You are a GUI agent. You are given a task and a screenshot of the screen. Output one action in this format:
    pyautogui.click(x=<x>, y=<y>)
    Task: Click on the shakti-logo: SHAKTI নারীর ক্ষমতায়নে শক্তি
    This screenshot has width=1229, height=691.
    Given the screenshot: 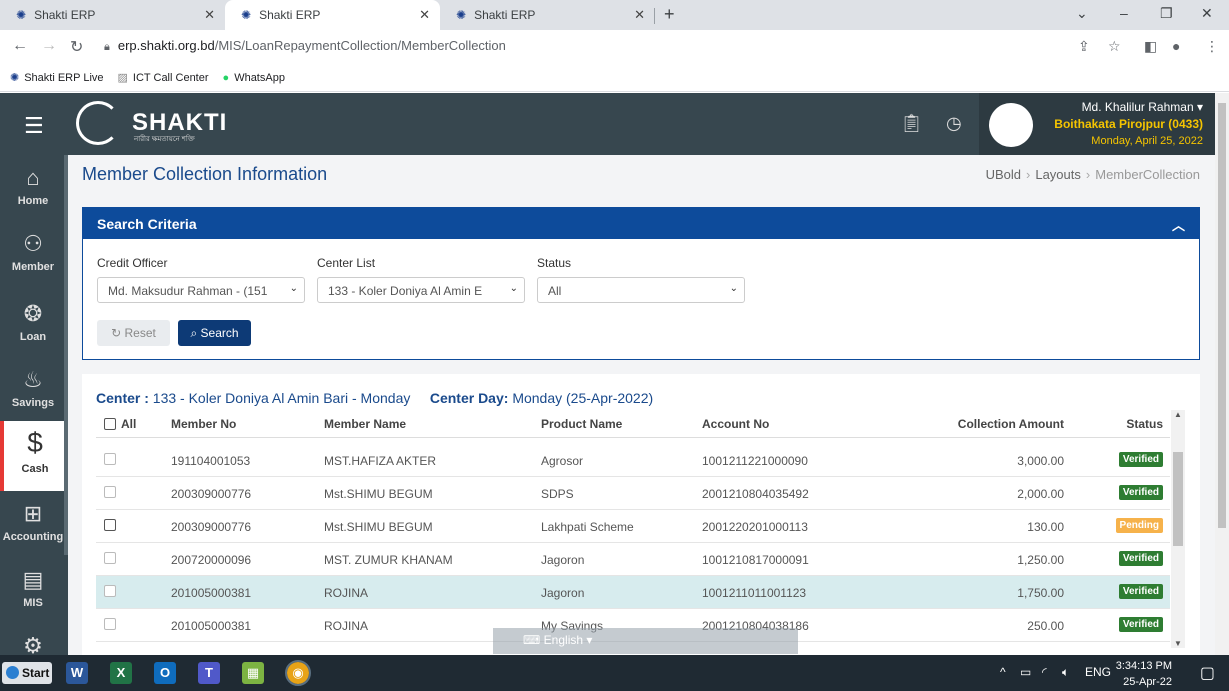 What is the action you would take?
    pyautogui.click(x=151, y=123)
    